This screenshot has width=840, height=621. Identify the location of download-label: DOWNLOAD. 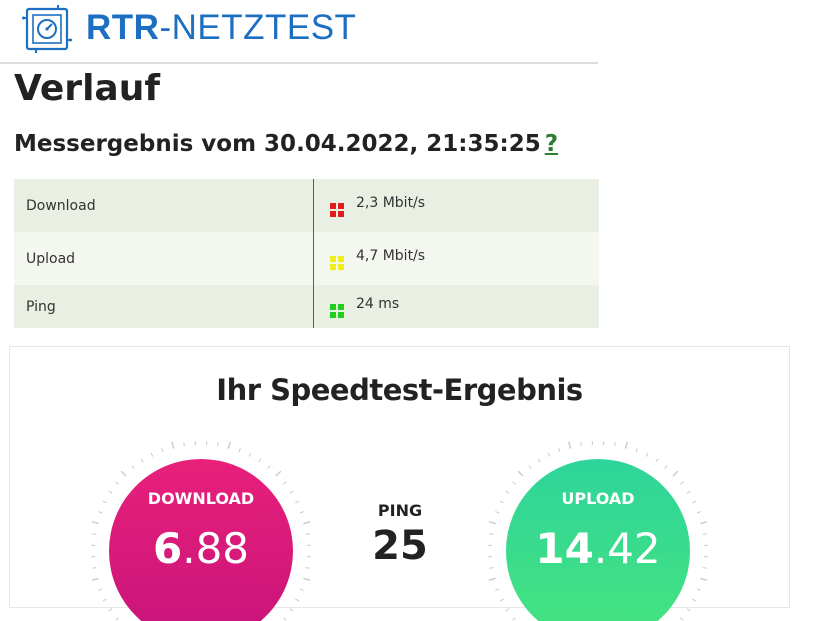
(201, 498).